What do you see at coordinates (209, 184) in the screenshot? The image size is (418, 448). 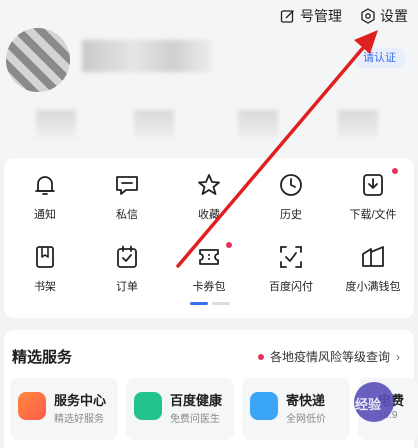 I see `star-icon` at bounding box center [209, 184].